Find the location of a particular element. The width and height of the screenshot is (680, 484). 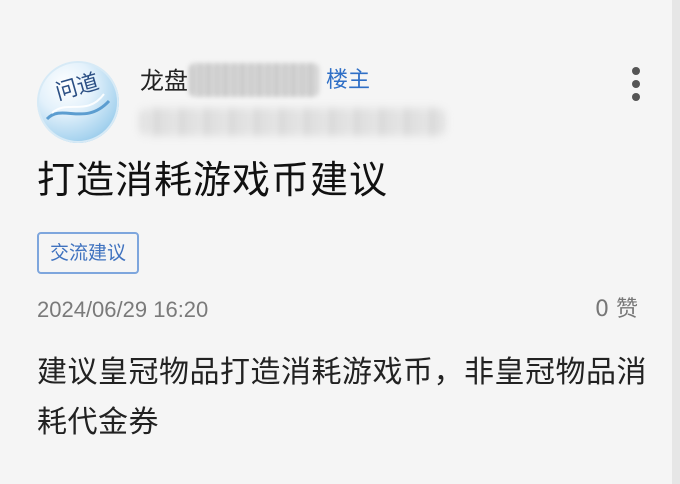

more-vertical-icon is located at coordinates (636, 84).